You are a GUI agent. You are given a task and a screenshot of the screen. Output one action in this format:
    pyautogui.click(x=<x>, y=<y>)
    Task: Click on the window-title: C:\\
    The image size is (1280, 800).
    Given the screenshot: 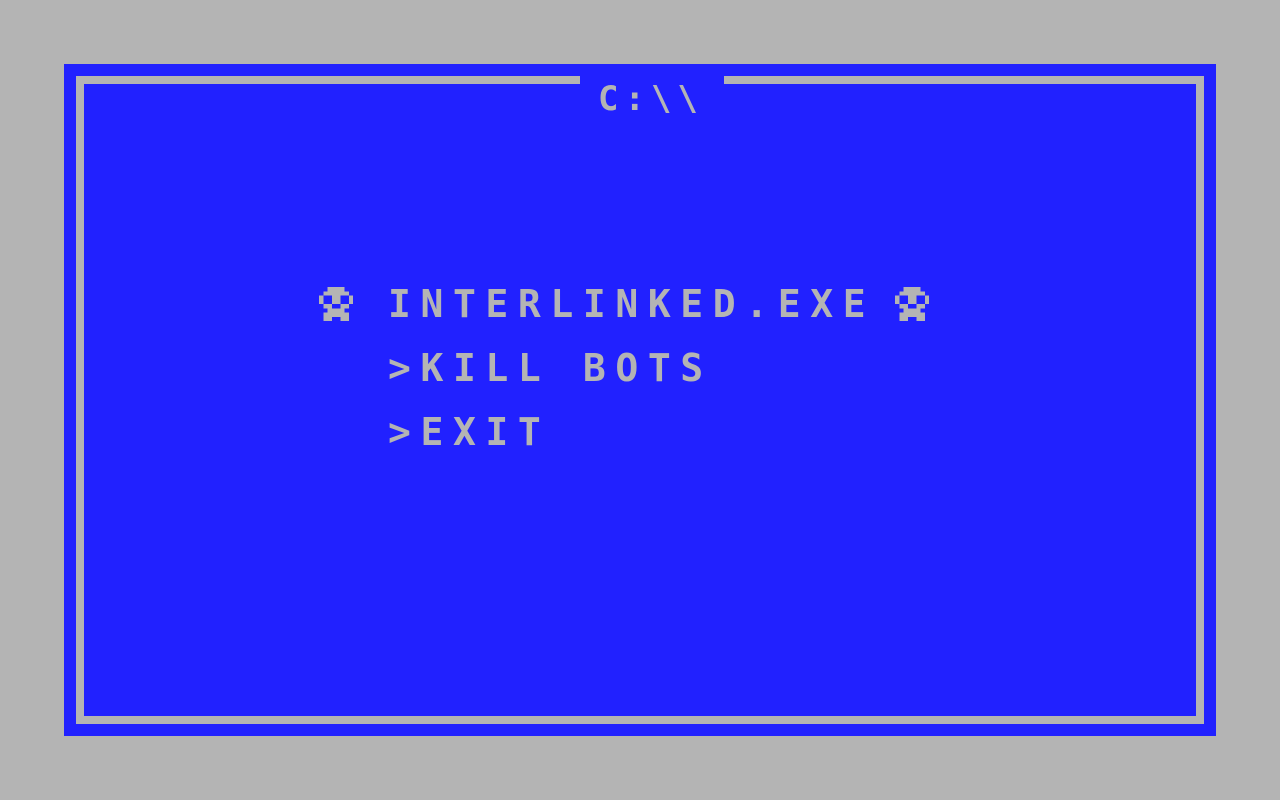 What is the action you would take?
    pyautogui.click(x=651, y=99)
    